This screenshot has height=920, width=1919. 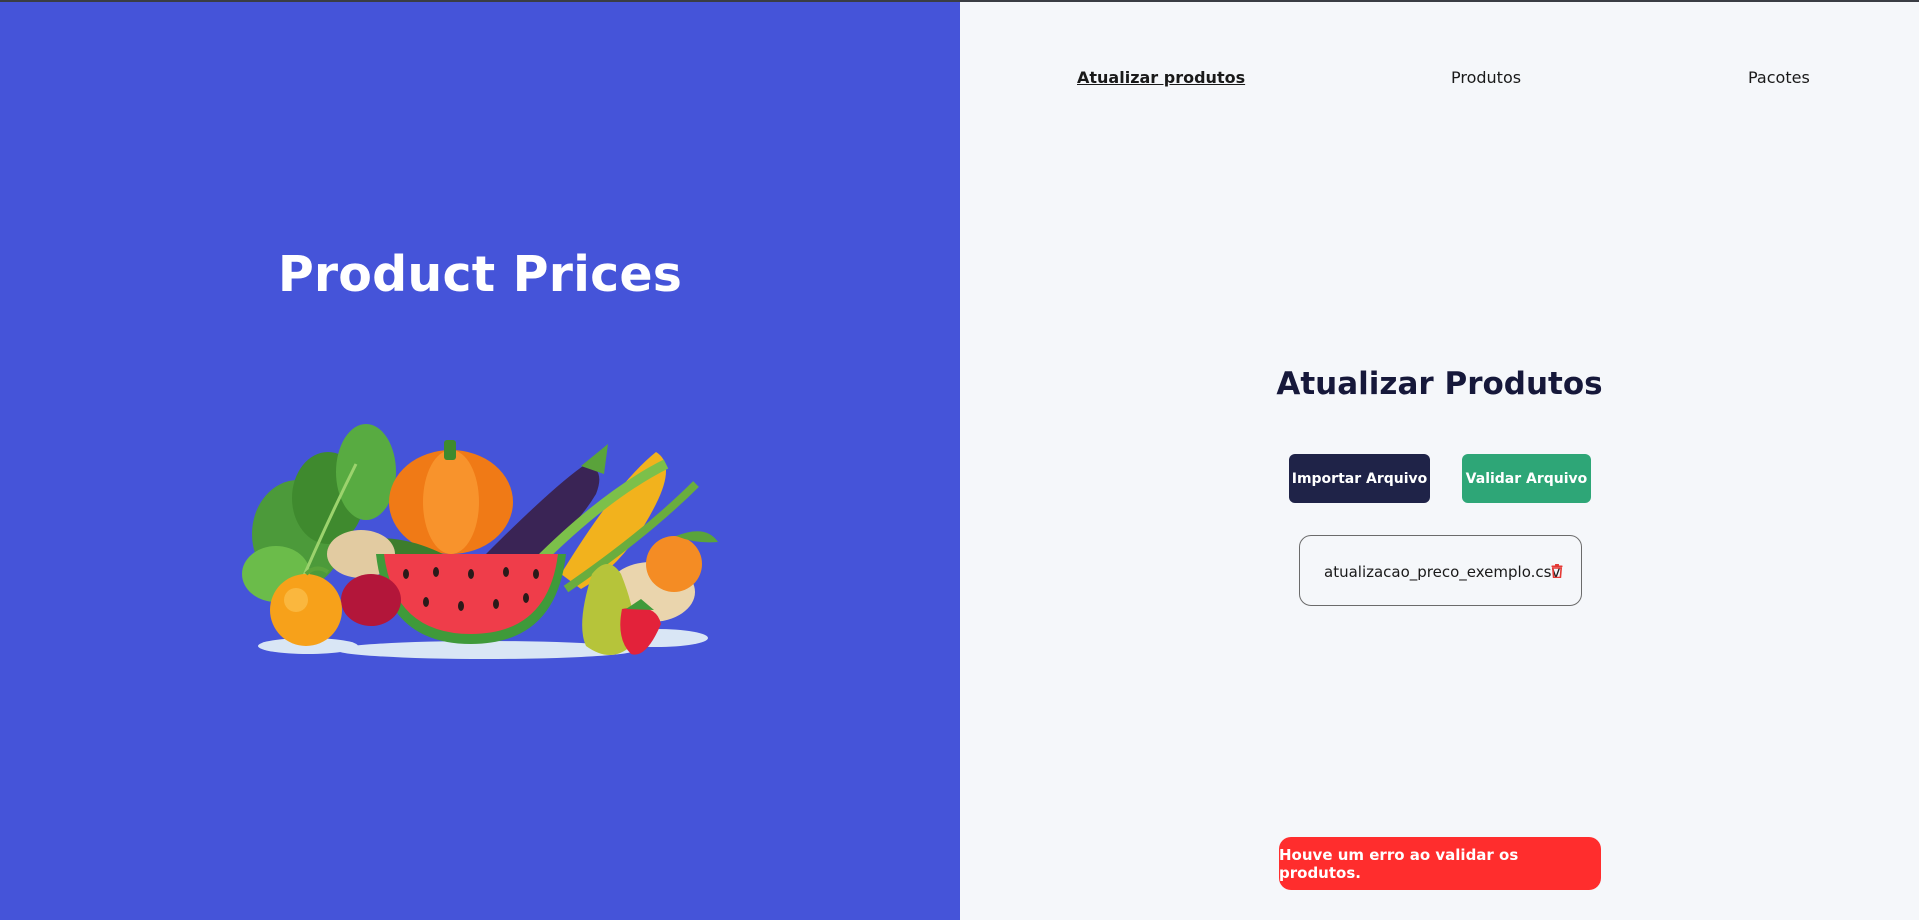 I want to click on error-toast: Houve um erro ao validar os produtos., so click(x=1440, y=863).